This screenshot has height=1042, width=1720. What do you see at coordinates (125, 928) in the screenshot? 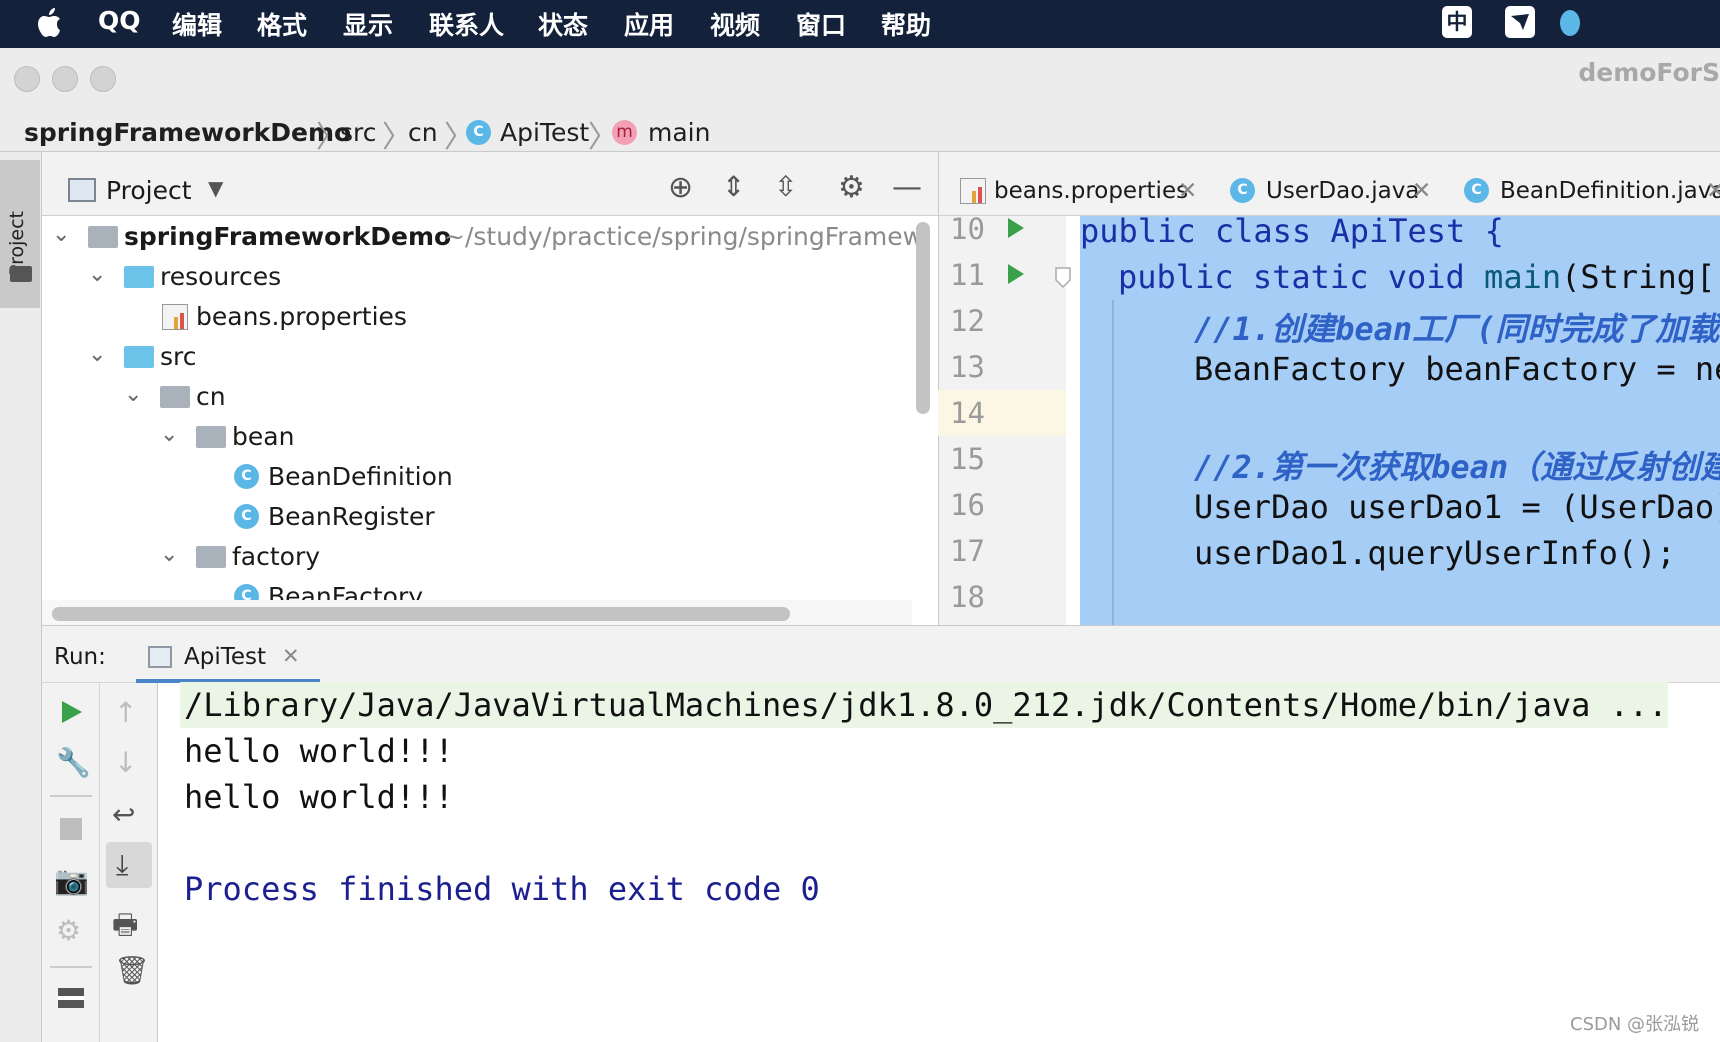
I see `print-icon: 🖶` at bounding box center [125, 928].